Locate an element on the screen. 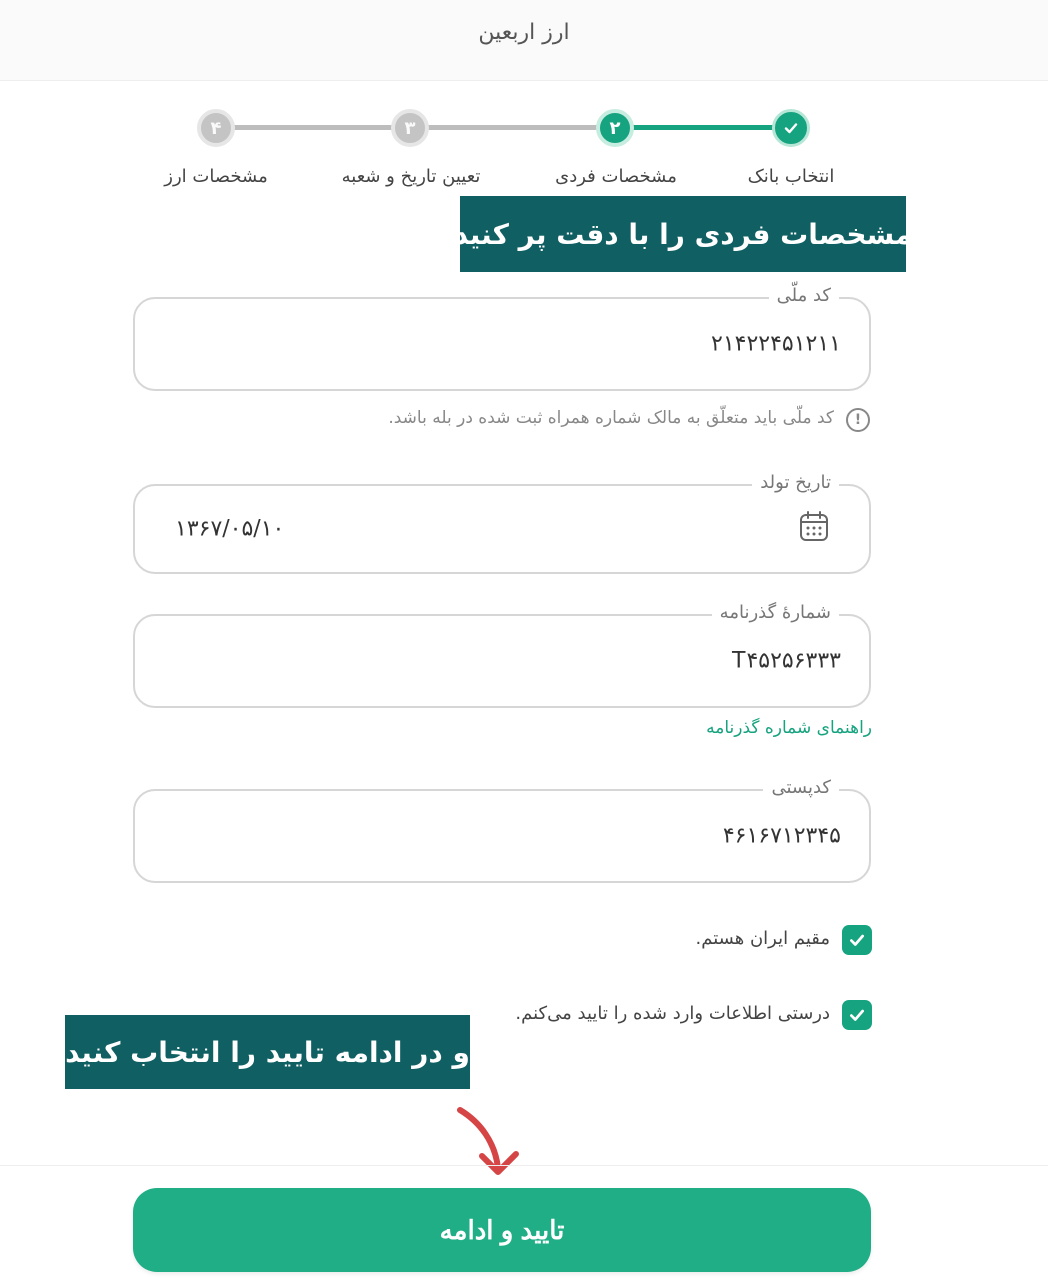 This screenshot has height=1280, width=1048. step-3-number: ۳ is located at coordinates (410, 128).